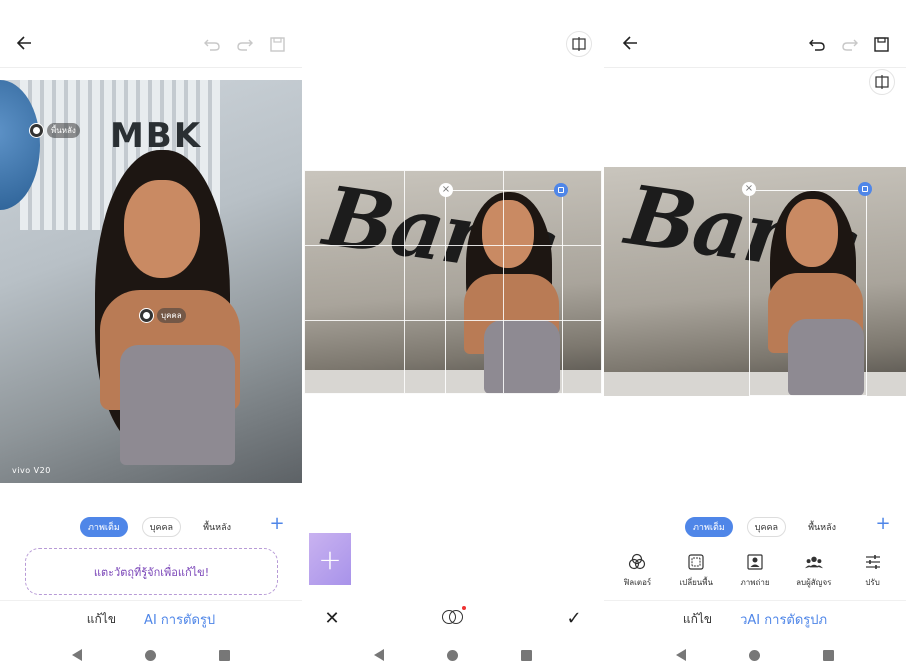  Describe the element at coordinates (873, 562) in the screenshot. I see `sliders-icon` at that location.